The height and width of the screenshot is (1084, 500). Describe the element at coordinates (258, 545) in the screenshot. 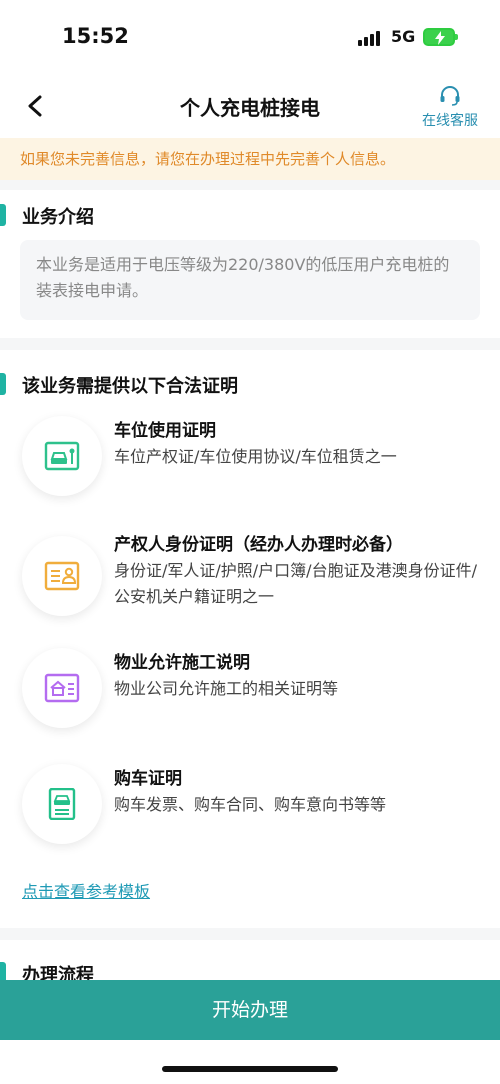

I see `document-title: 产权人身份证明（经办人办理时必备）` at that location.